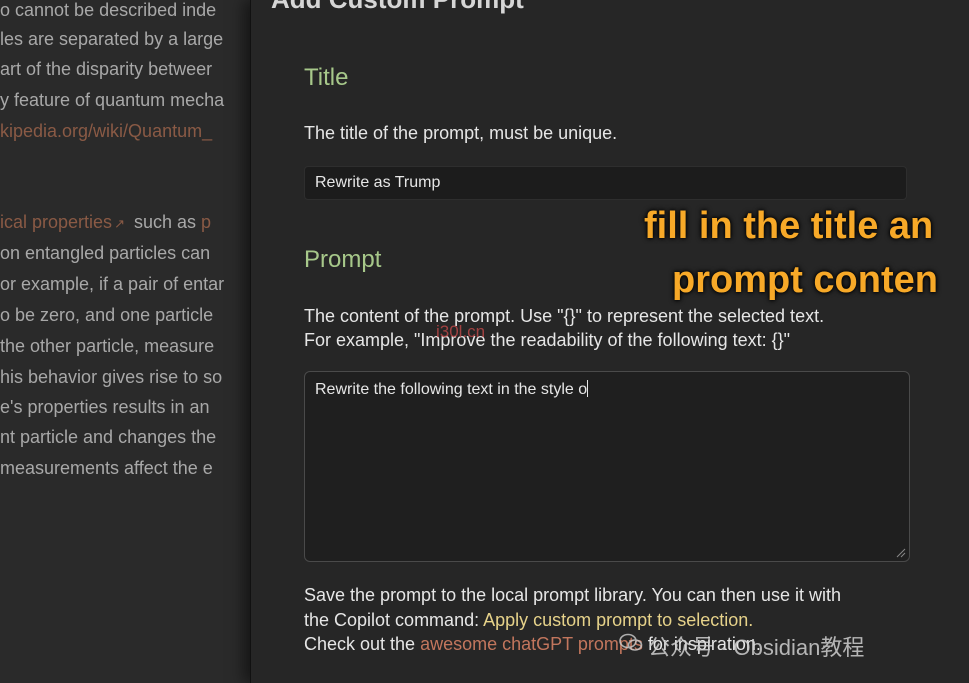 This screenshot has width=969, height=683. Describe the element at coordinates (111, 377) in the screenshot. I see `editor-line: his behavior gives rise to so` at that location.